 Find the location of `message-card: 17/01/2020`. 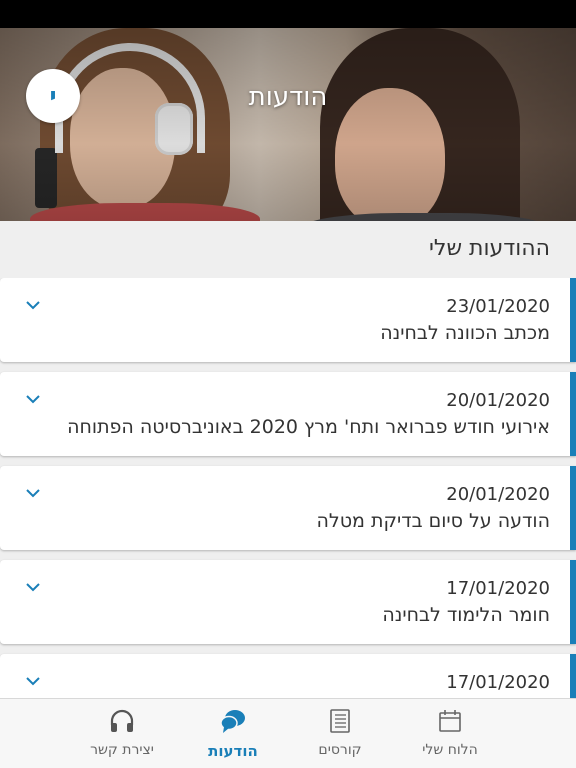

message-card: 17/01/2020 is located at coordinates (288, 676).